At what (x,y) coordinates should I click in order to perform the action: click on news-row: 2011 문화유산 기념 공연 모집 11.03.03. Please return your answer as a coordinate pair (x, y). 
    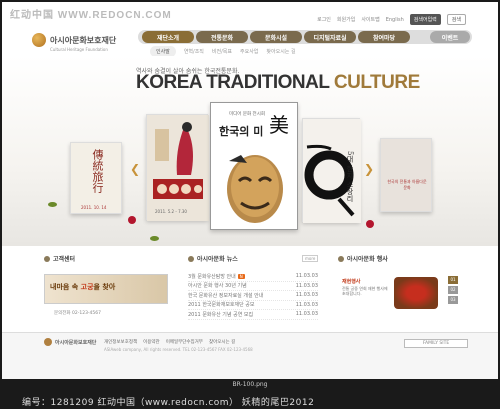
    Looking at the image, I should click on (253, 315).